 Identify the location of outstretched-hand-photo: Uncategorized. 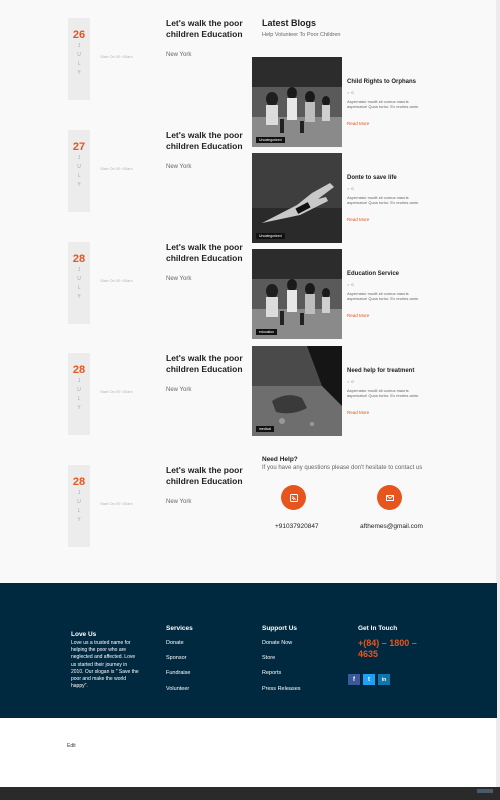
(297, 198).